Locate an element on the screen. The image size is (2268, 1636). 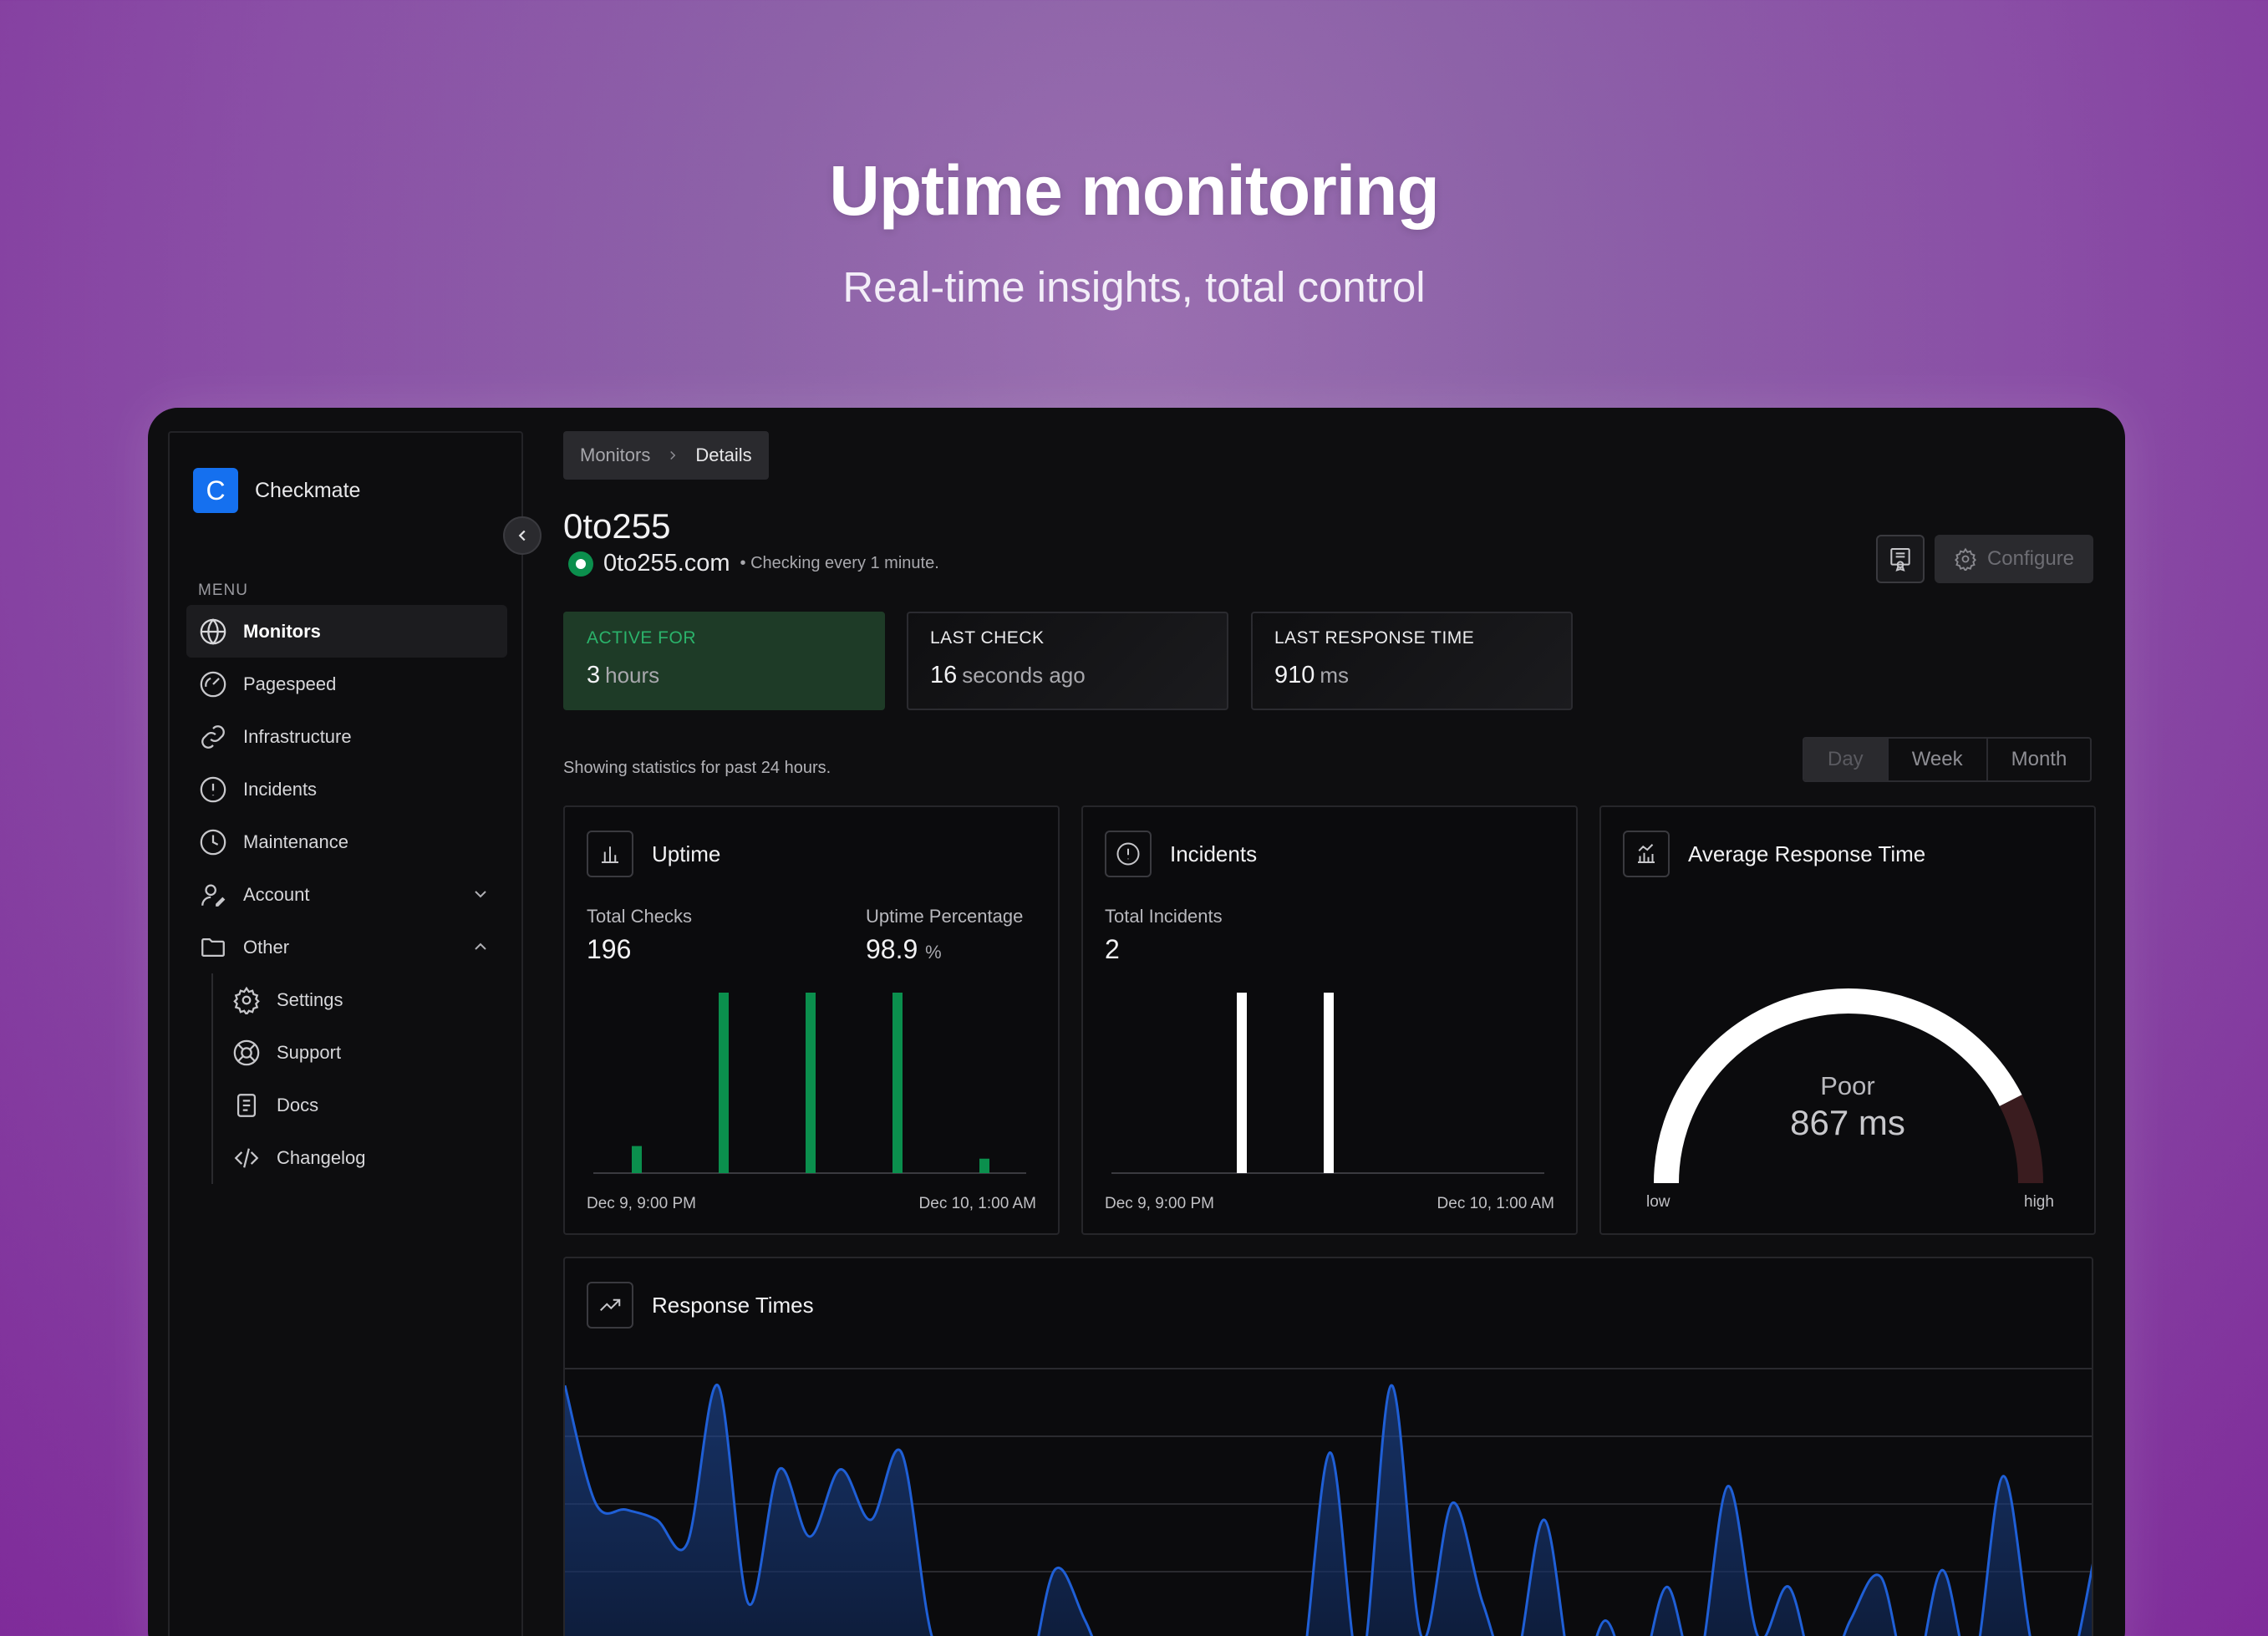
gear-icon is located at coordinates (246, 1000).